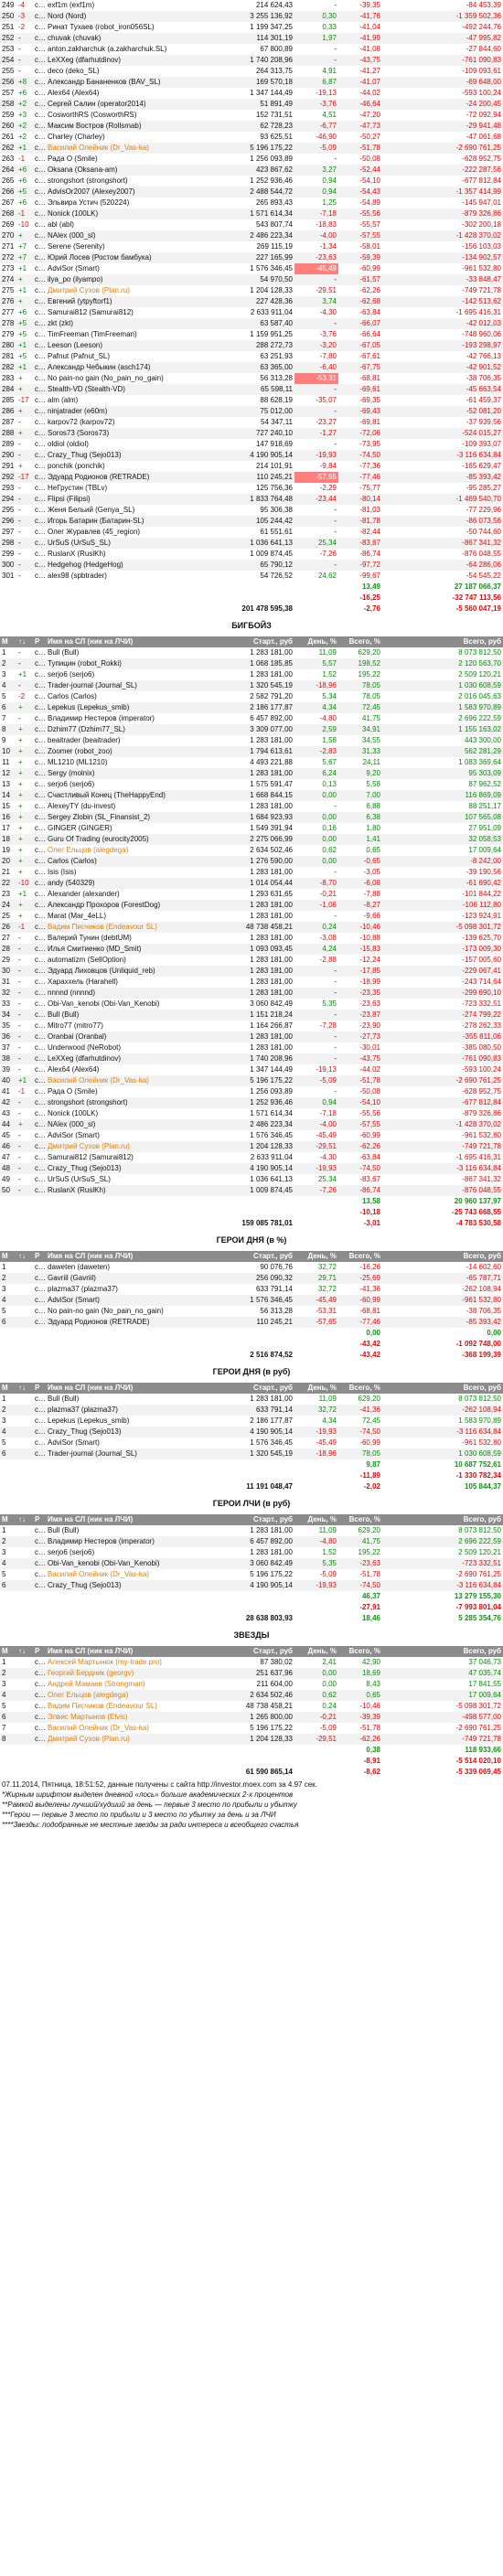  What do you see at coordinates (137, 1146) in the screenshot?
I see `participant-name: Дмитрий Сухов (Plan.ru)` at bounding box center [137, 1146].